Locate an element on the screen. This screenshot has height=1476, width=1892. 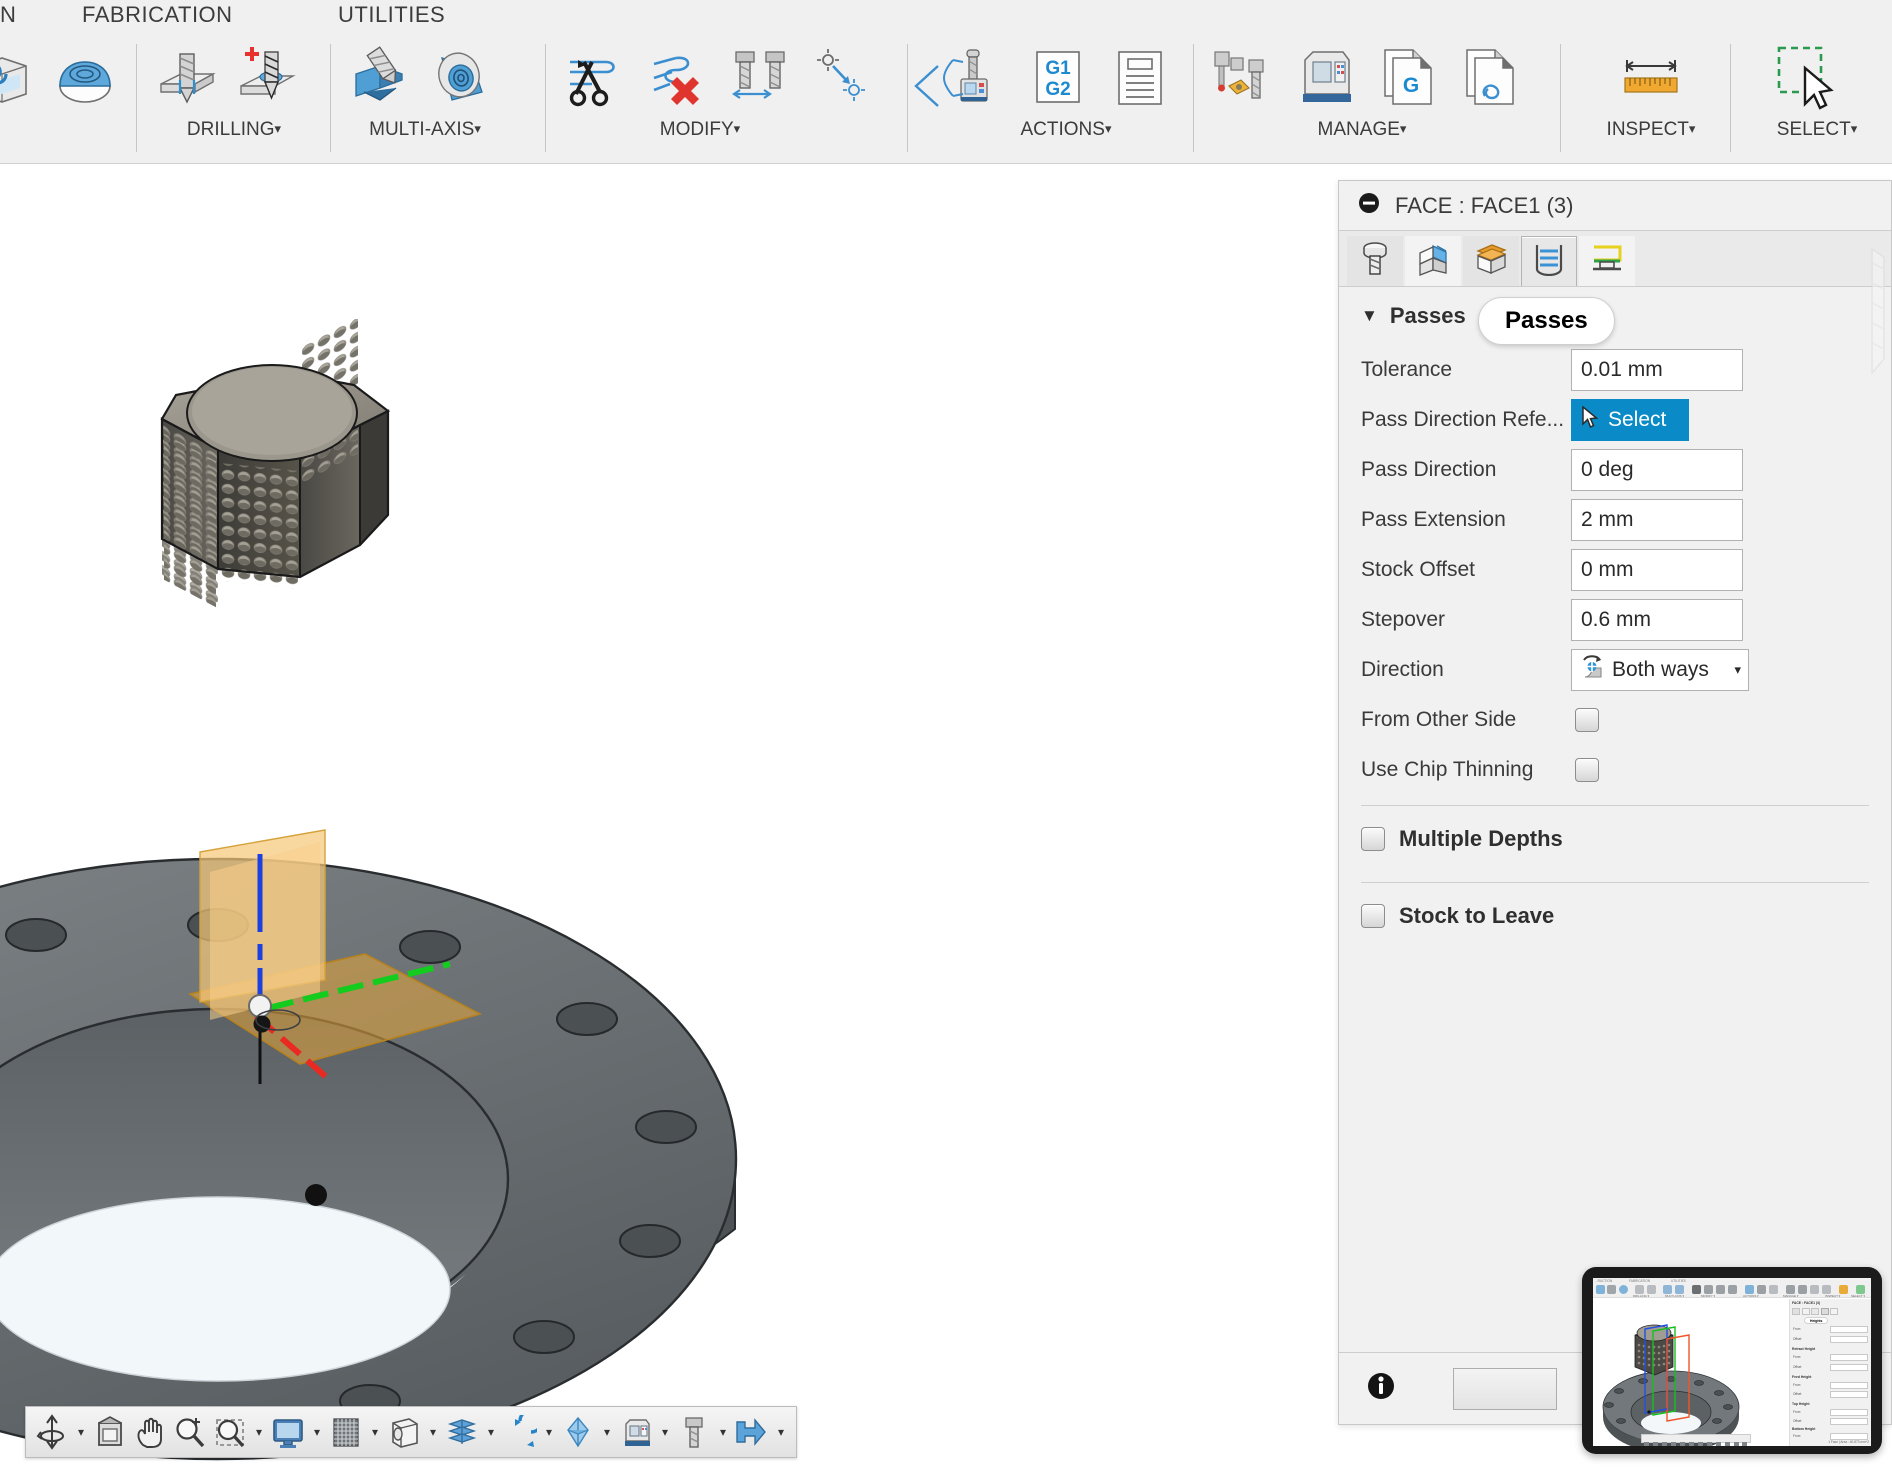
ribbon-group-multi-axis-text: MULTI-AXIS is located at coordinates (422, 129).